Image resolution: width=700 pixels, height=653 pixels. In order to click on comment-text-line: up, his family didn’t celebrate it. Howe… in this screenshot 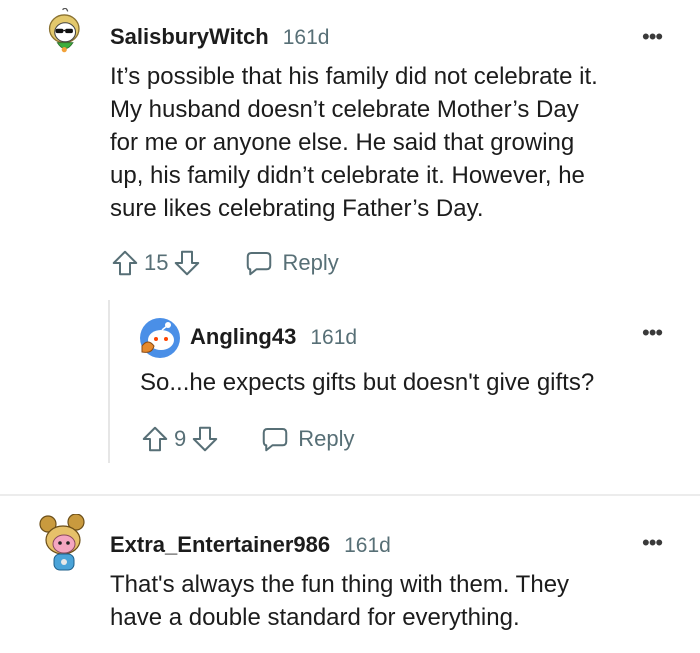, I will do `click(347, 175)`.